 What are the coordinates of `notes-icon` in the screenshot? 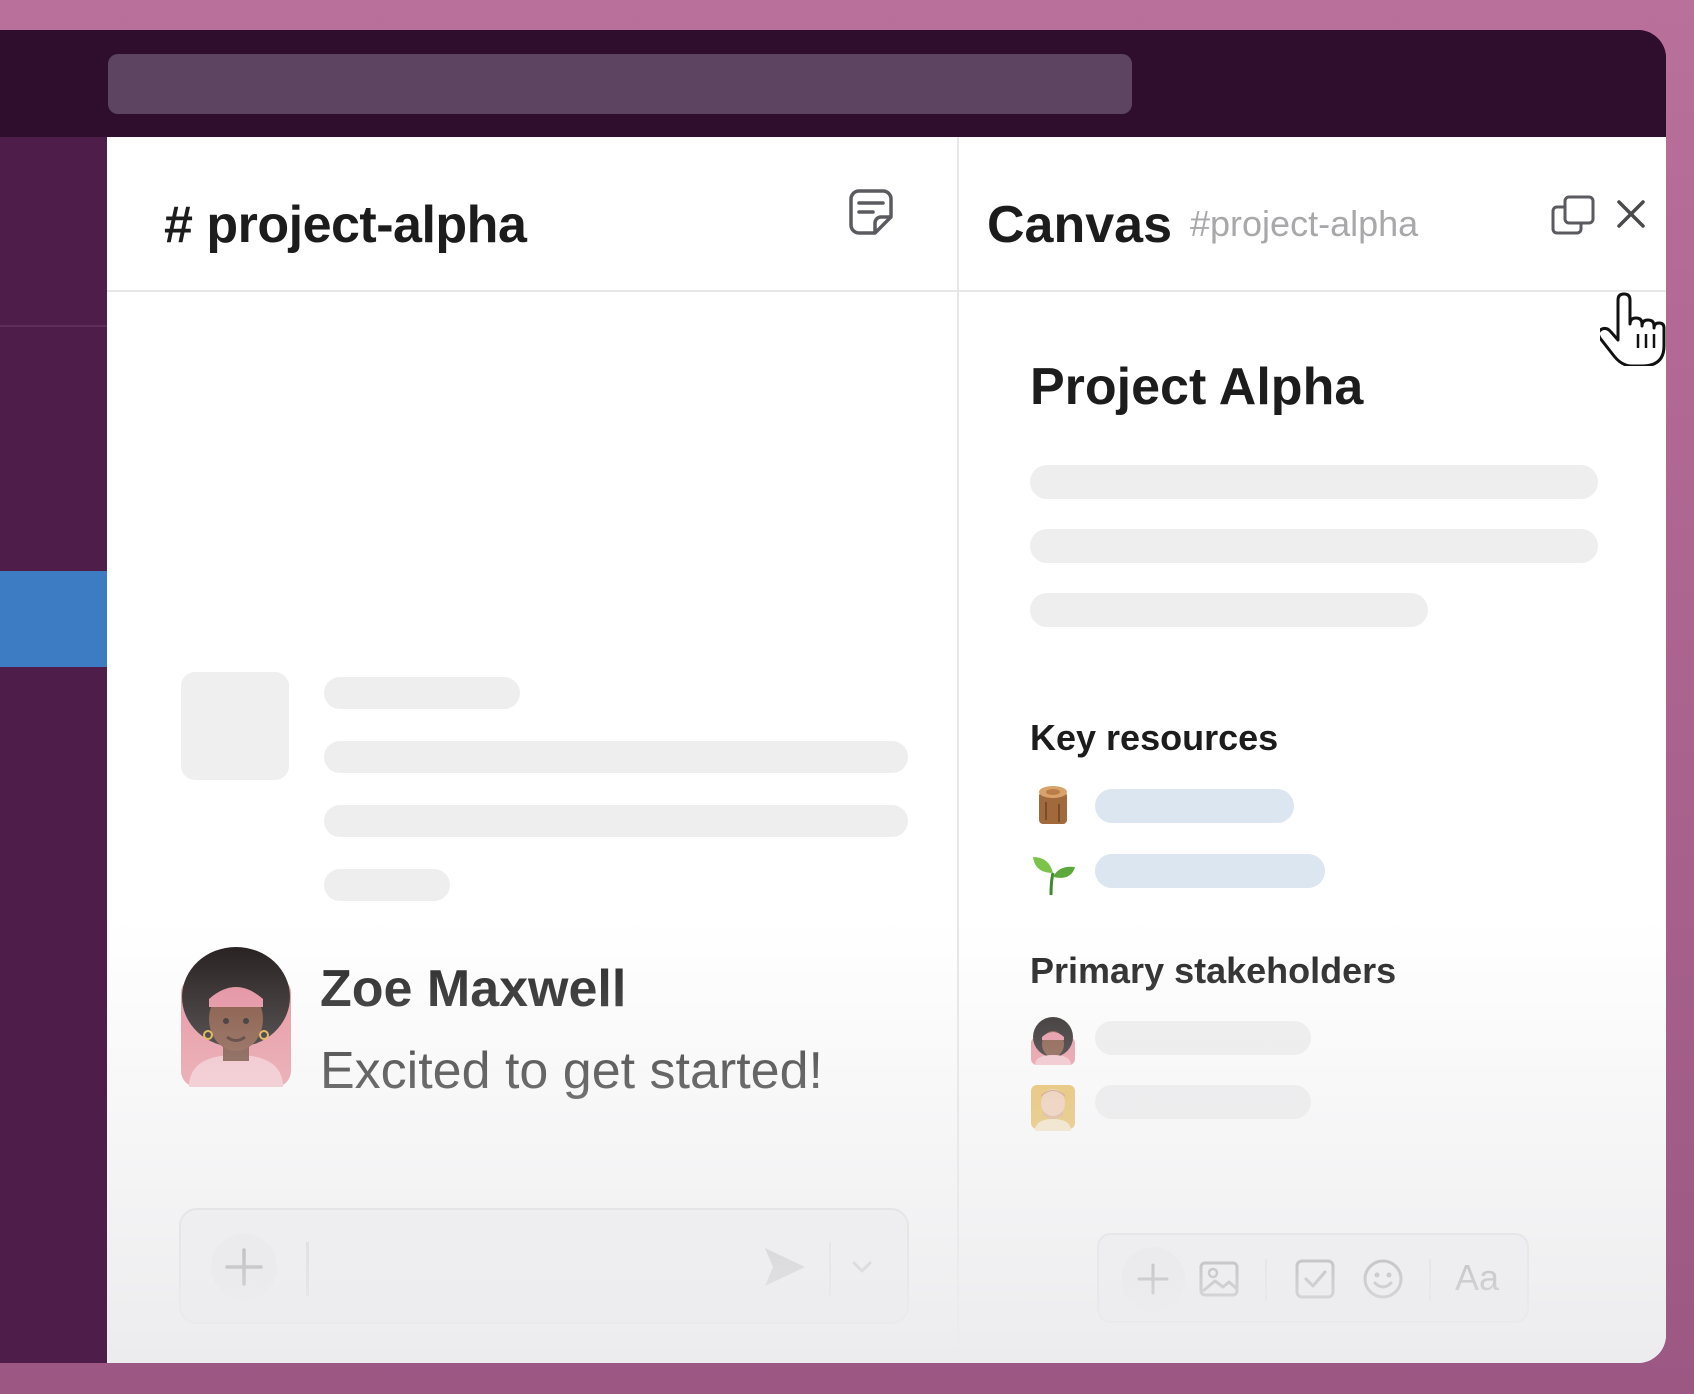 It's located at (871, 213).